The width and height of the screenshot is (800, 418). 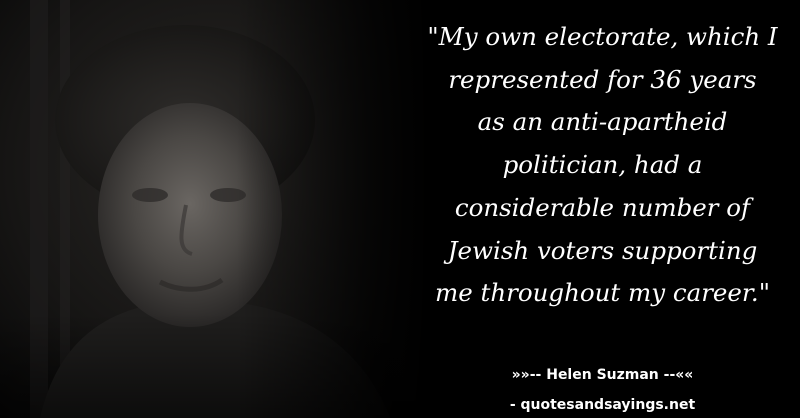 I want to click on quote-line: Jewish voters supporting, so click(x=602, y=250).